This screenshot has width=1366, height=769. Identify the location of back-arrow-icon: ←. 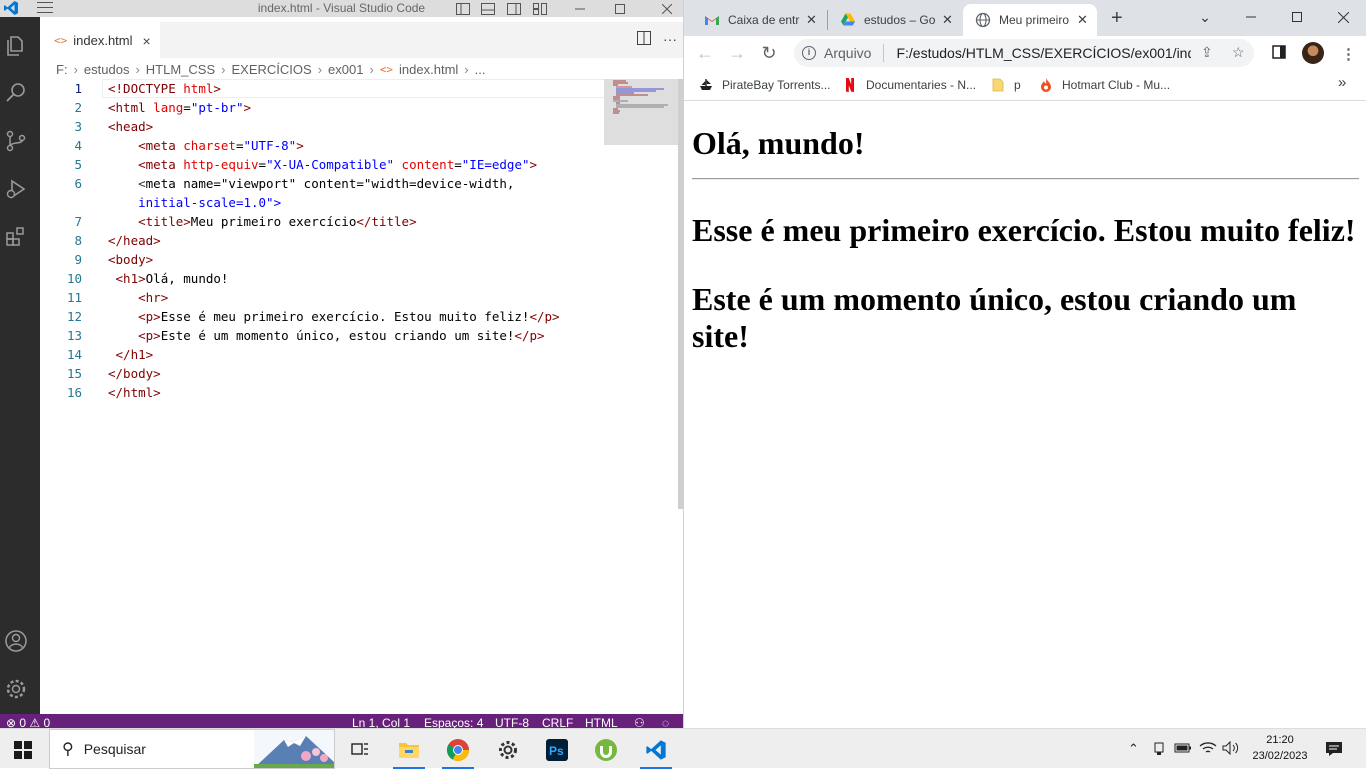
(705, 53).